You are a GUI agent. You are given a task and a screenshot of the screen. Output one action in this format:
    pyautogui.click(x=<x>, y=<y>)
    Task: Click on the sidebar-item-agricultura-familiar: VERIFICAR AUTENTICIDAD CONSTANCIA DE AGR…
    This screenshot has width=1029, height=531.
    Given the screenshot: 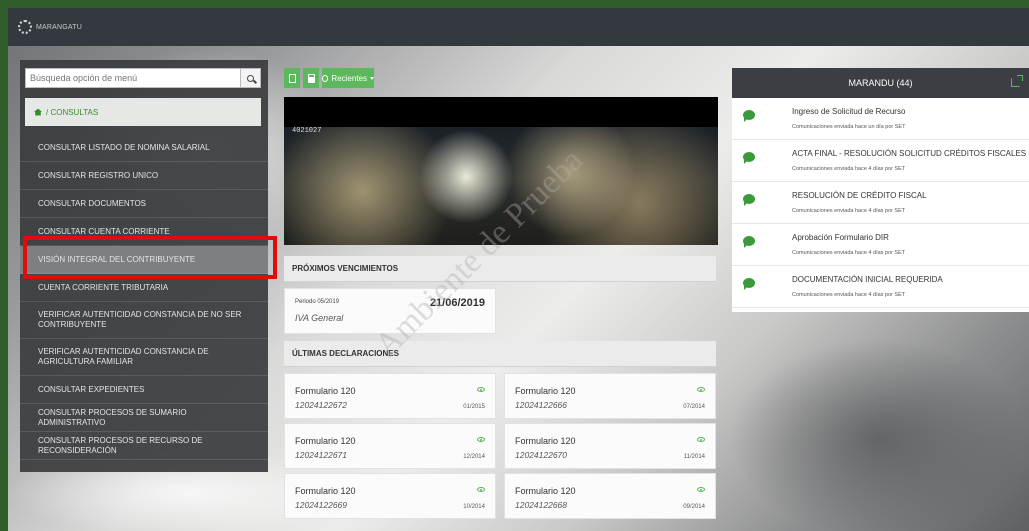 What is the action you would take?
    pyautogui.click(x=144, y=357)
    